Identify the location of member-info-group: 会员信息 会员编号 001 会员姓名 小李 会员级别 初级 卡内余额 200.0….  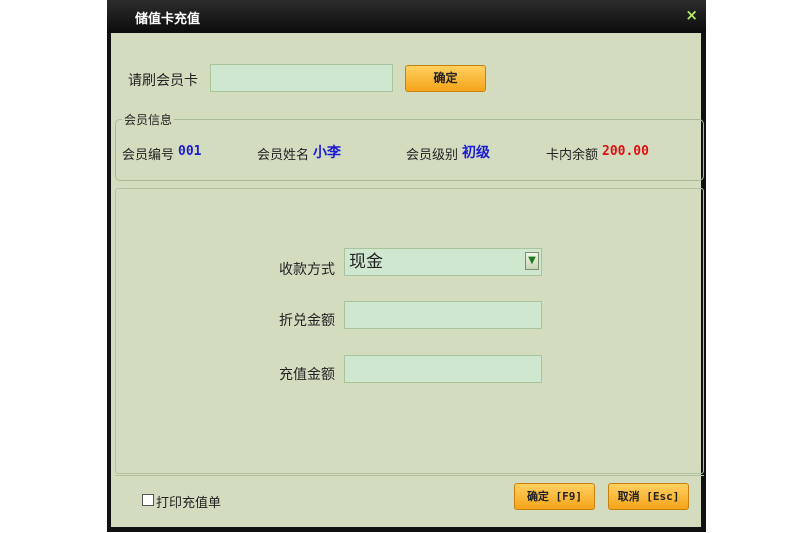
(409, 146).